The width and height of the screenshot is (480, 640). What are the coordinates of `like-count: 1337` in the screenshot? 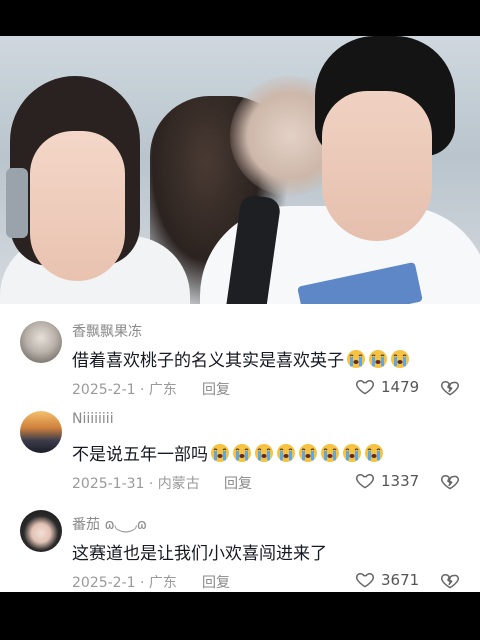 It's located at (400, 481).